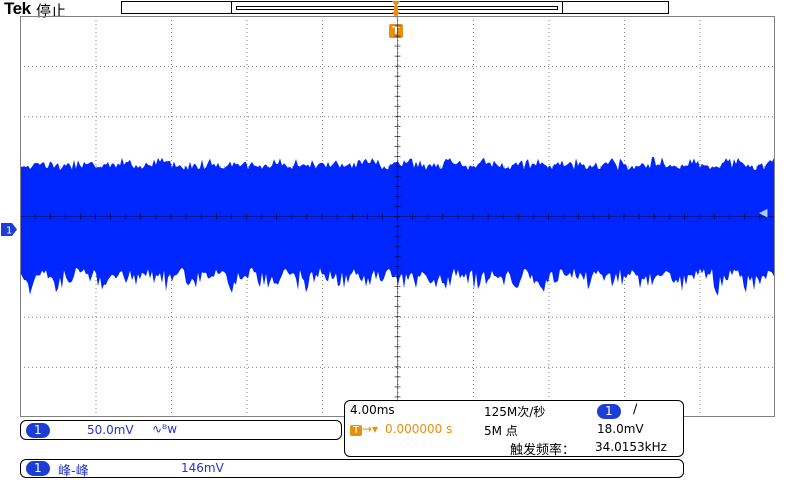  Describe the element at coordinates (635, 409) in the screenshot. I see `trigger-slope-icon: ∕` at that location.